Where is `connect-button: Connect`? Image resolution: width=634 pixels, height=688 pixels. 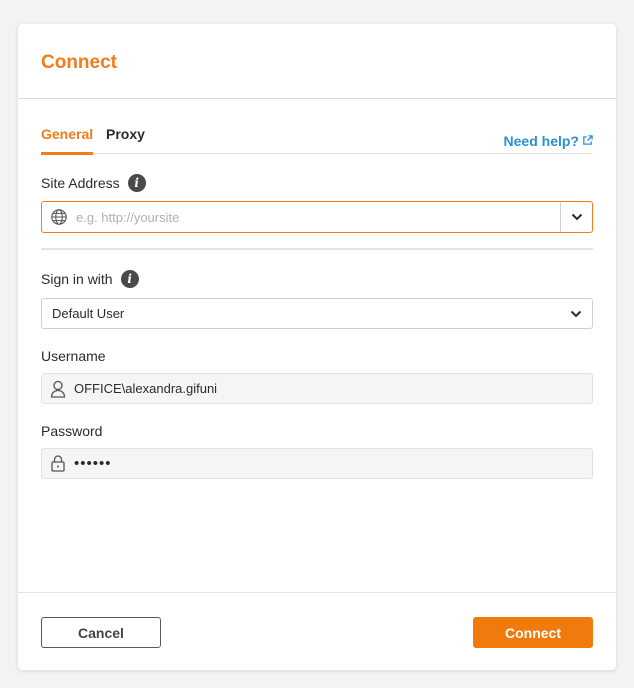
connect-button: Connect is located at coordinates (533, 632).